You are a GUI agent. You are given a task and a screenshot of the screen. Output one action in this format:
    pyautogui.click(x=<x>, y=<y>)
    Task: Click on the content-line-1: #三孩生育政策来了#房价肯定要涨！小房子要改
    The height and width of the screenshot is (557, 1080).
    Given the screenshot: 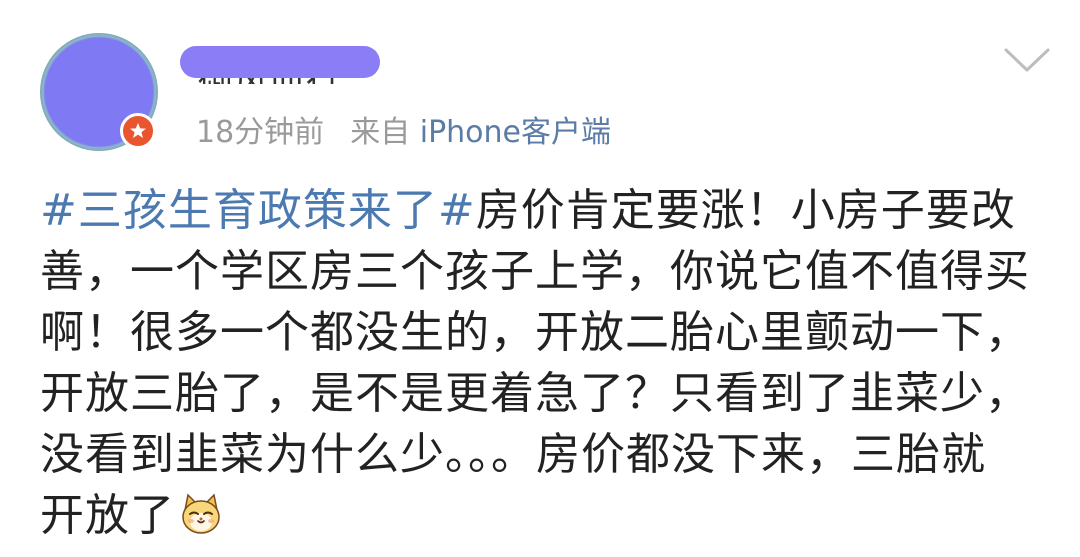 What is the action you would take?
    pyautogui.click(x=545, y=210)
    